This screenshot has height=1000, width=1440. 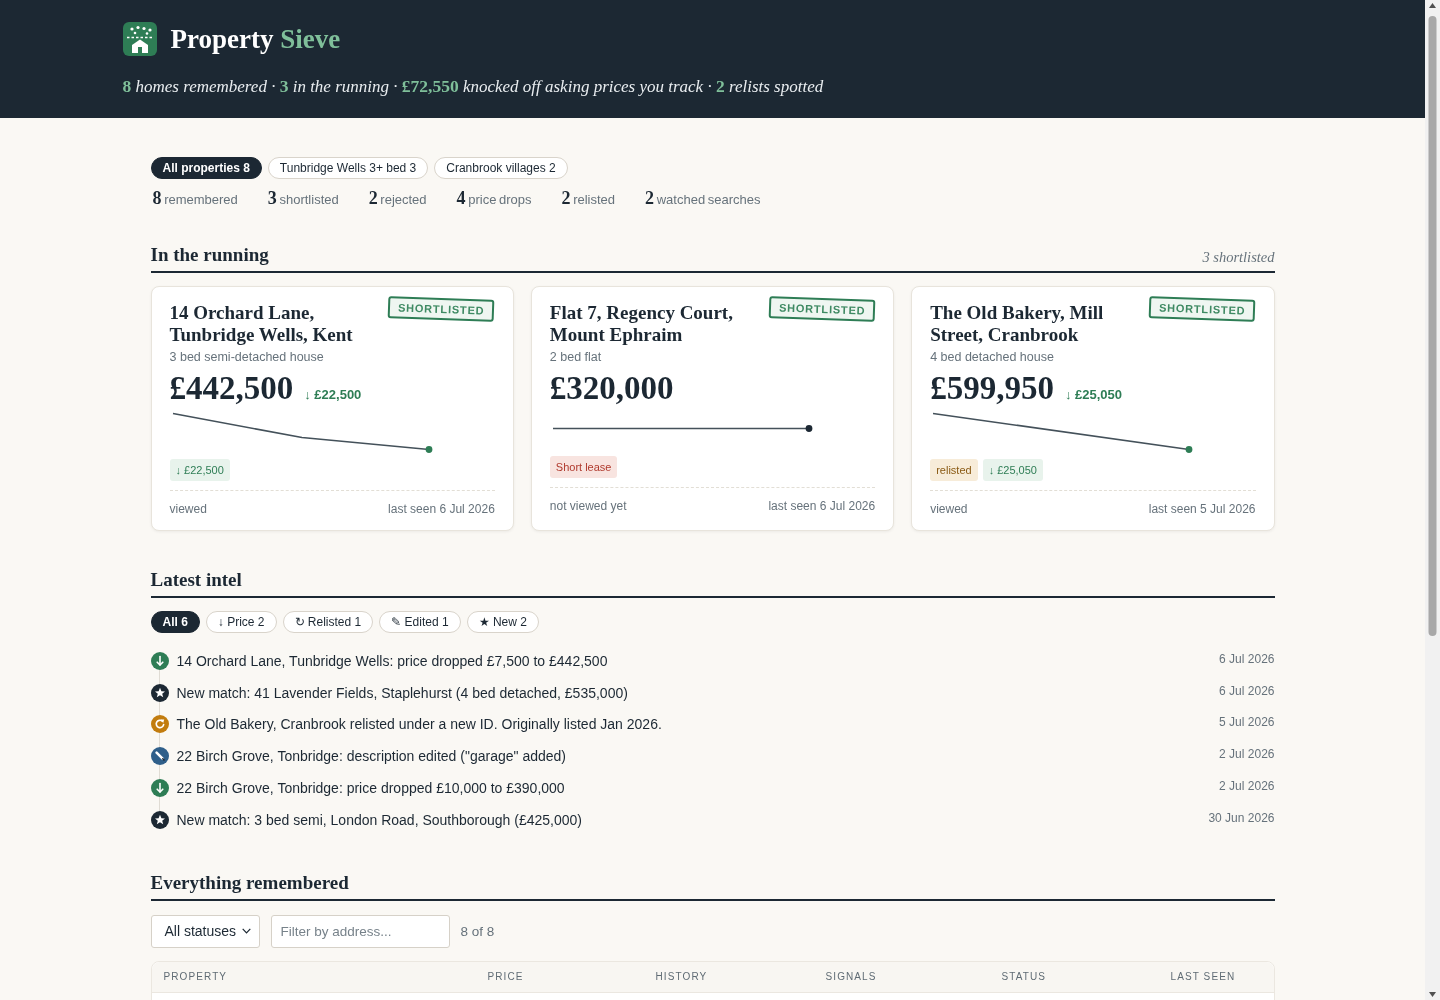 What do you see at coordinates (249, 882) in the screenshot?
I see `section-title: Everything remembered` at bounding box center [249, 882].